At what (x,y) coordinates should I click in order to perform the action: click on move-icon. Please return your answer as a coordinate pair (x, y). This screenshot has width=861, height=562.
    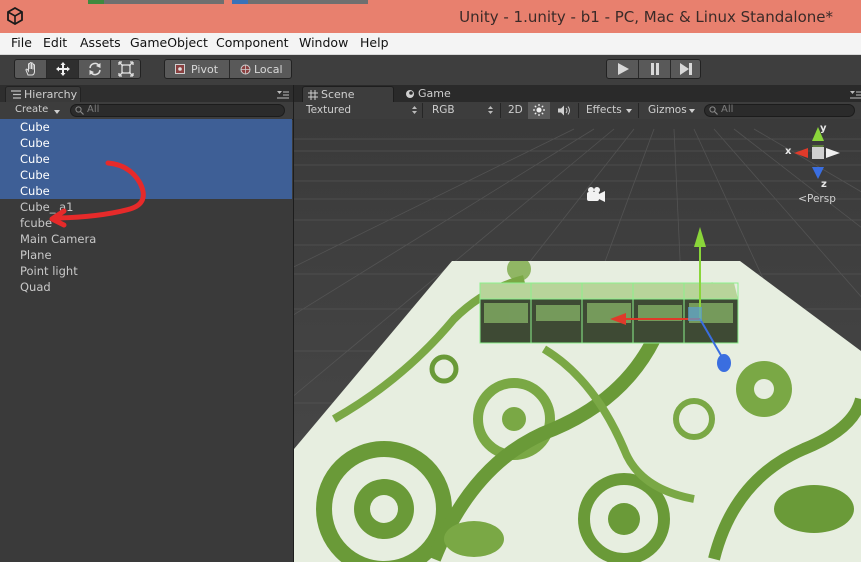
    Looking at the image, I should click on (62, 69).